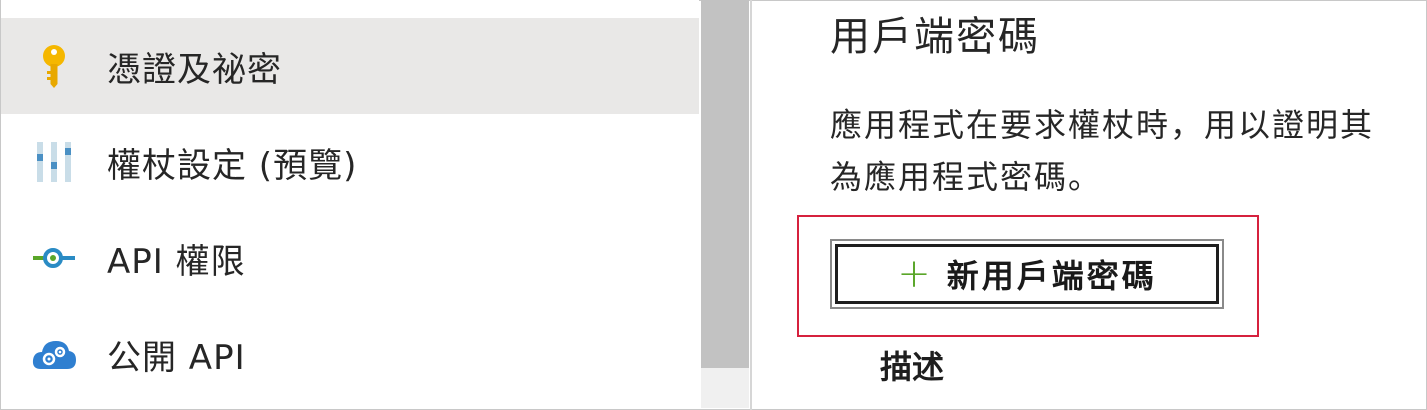  What do you see at coordinates (1102, 125) in the screenshot?
I see `section-description-line1: 應用程式在要求權杖時，用以證明其` at bounding box center [1102, 125].